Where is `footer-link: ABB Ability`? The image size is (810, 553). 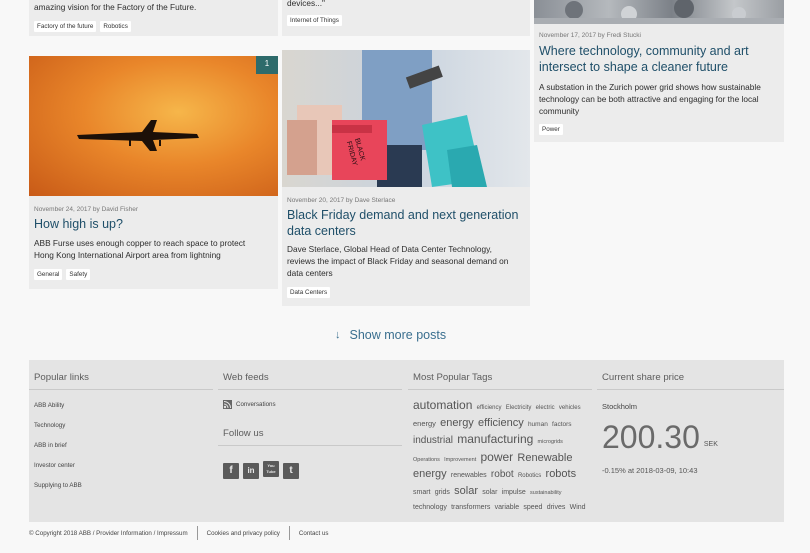
footer-link: ABB Ability is located at coordinates (49, 405).